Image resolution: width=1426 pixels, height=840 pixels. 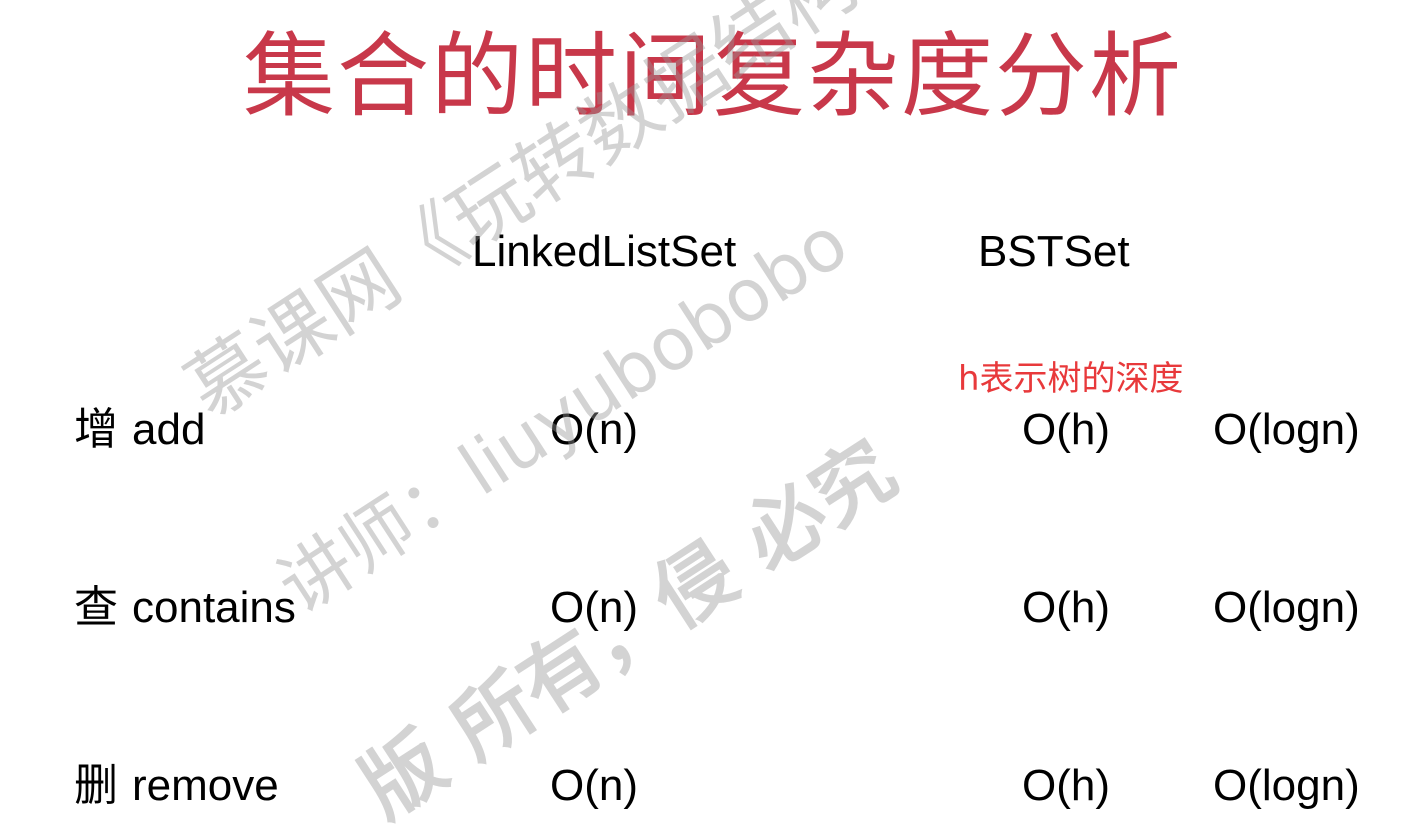 I want to click on complexity-row-contains: 查 contains O(n) O(h) O(logn), so click(x=713, y=608).